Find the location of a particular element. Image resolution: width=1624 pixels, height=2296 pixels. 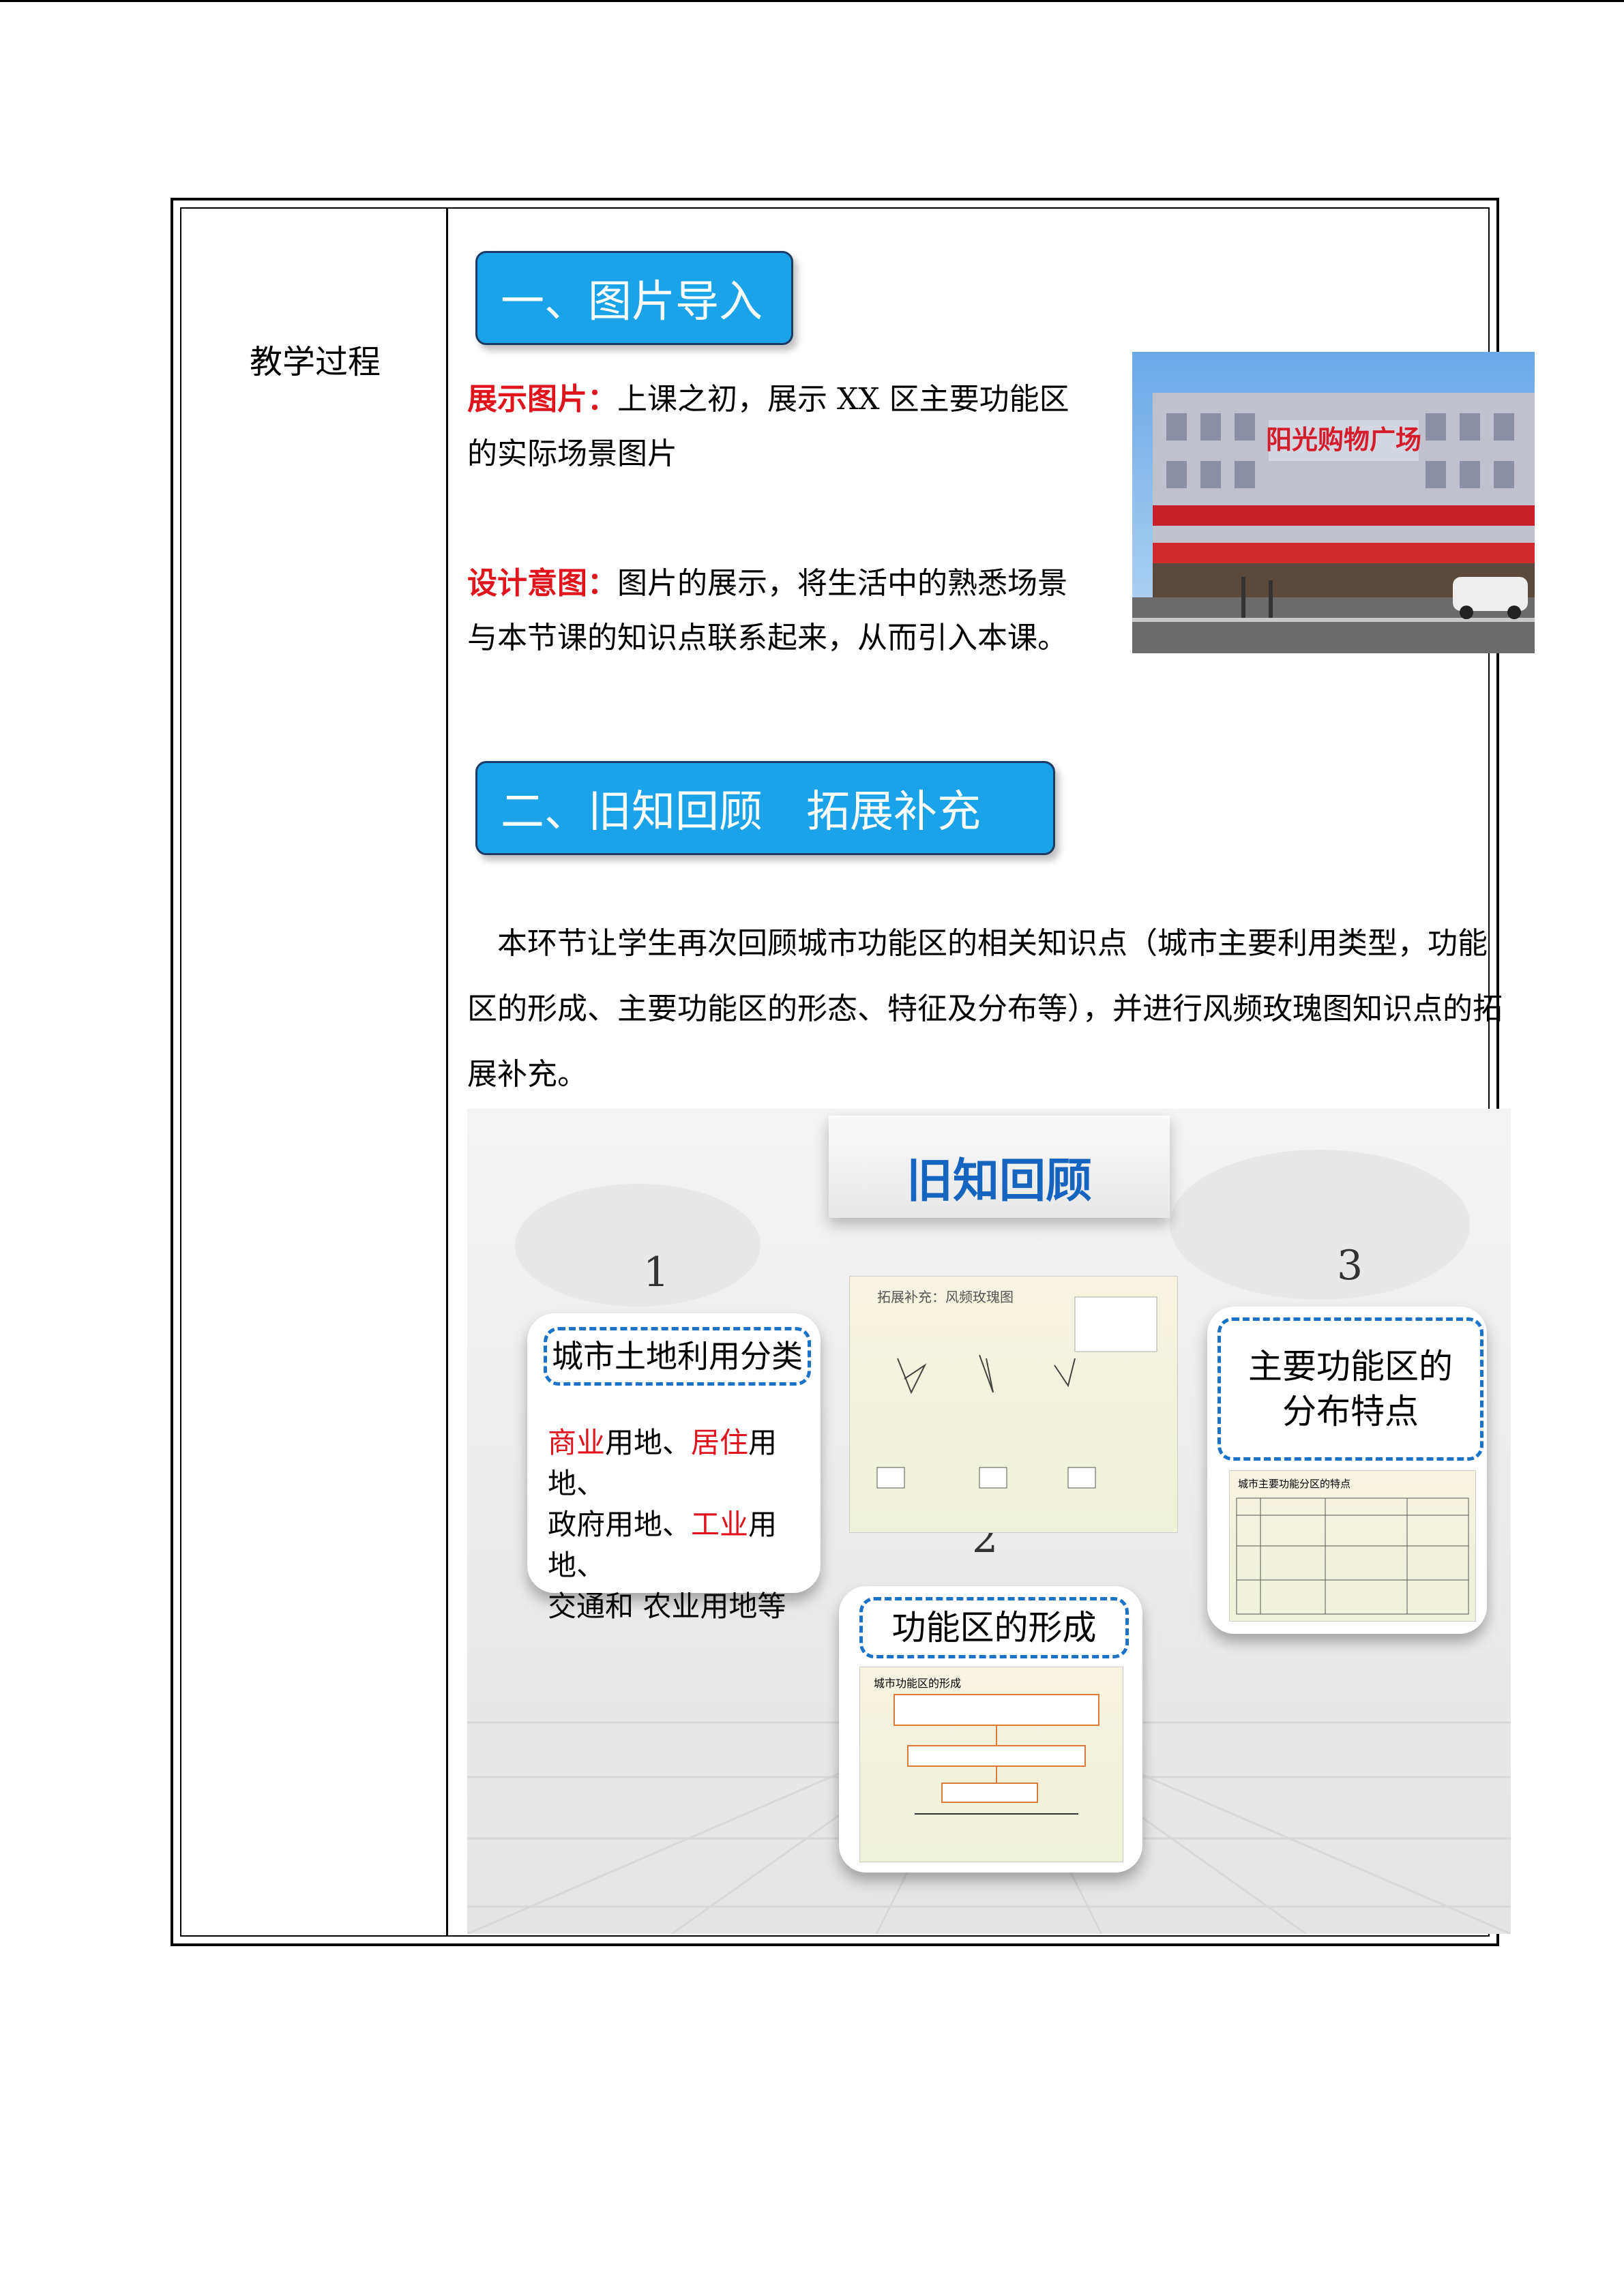

slide-title-bar: 旧知回顾 is located at coordinates (999, 1167).